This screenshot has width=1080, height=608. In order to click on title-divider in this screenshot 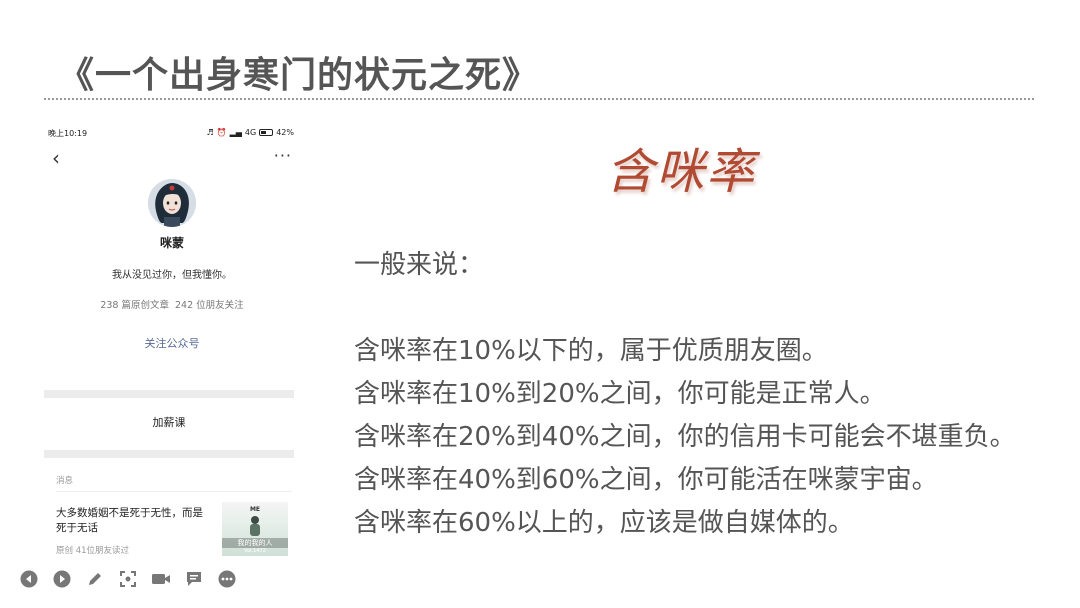, I will do `click(539, 99)`.